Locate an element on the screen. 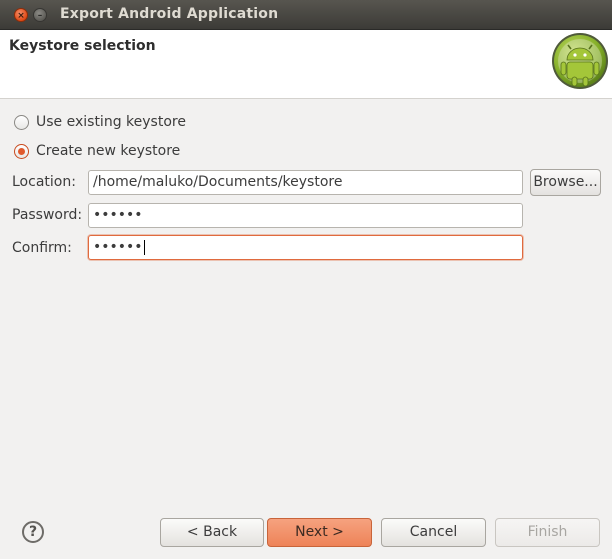 Image resolution: width=612 pixels, height=559 pixels. window-title: Export Android Application is located at coordinates (169, 14).